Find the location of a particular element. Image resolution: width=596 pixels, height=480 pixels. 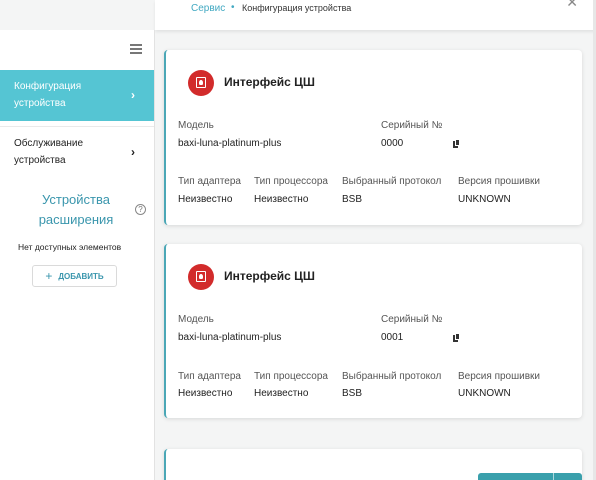

sidebar-item-device-config: Конфигурация устройства › is located at coordinates (77, 95).